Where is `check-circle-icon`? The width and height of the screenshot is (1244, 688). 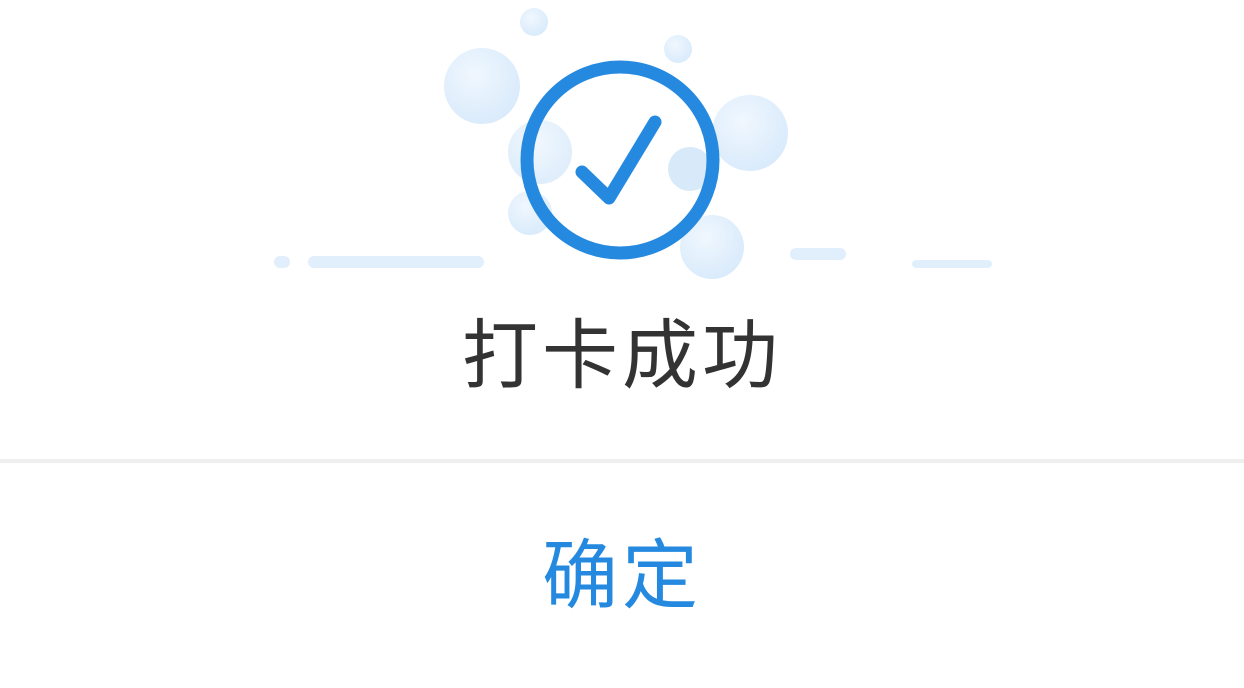
check-circle-icon is located at coordinates (620, 160).